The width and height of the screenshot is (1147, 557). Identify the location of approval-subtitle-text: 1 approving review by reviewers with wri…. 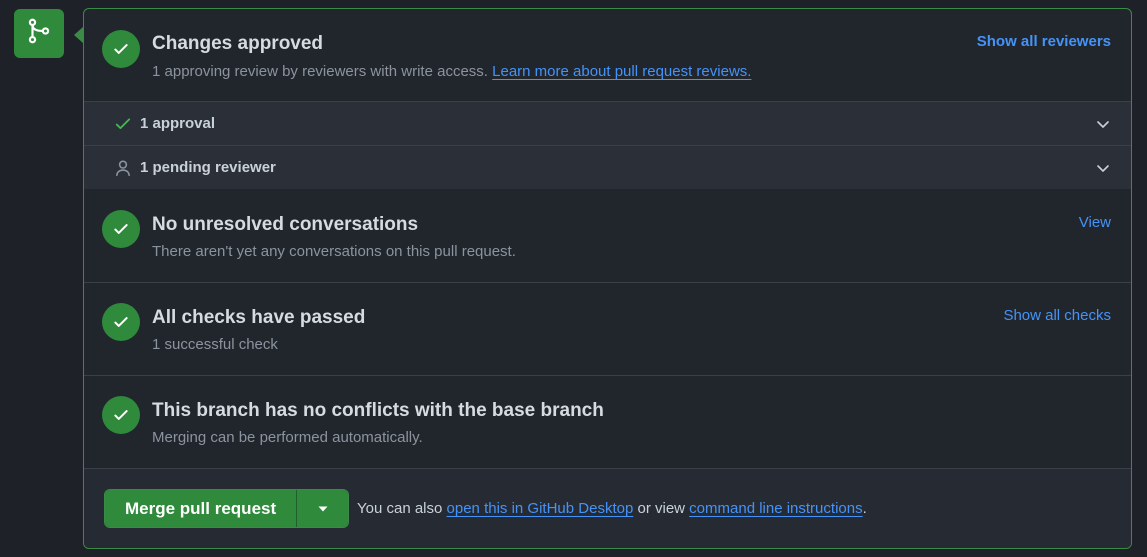
(322, 71).